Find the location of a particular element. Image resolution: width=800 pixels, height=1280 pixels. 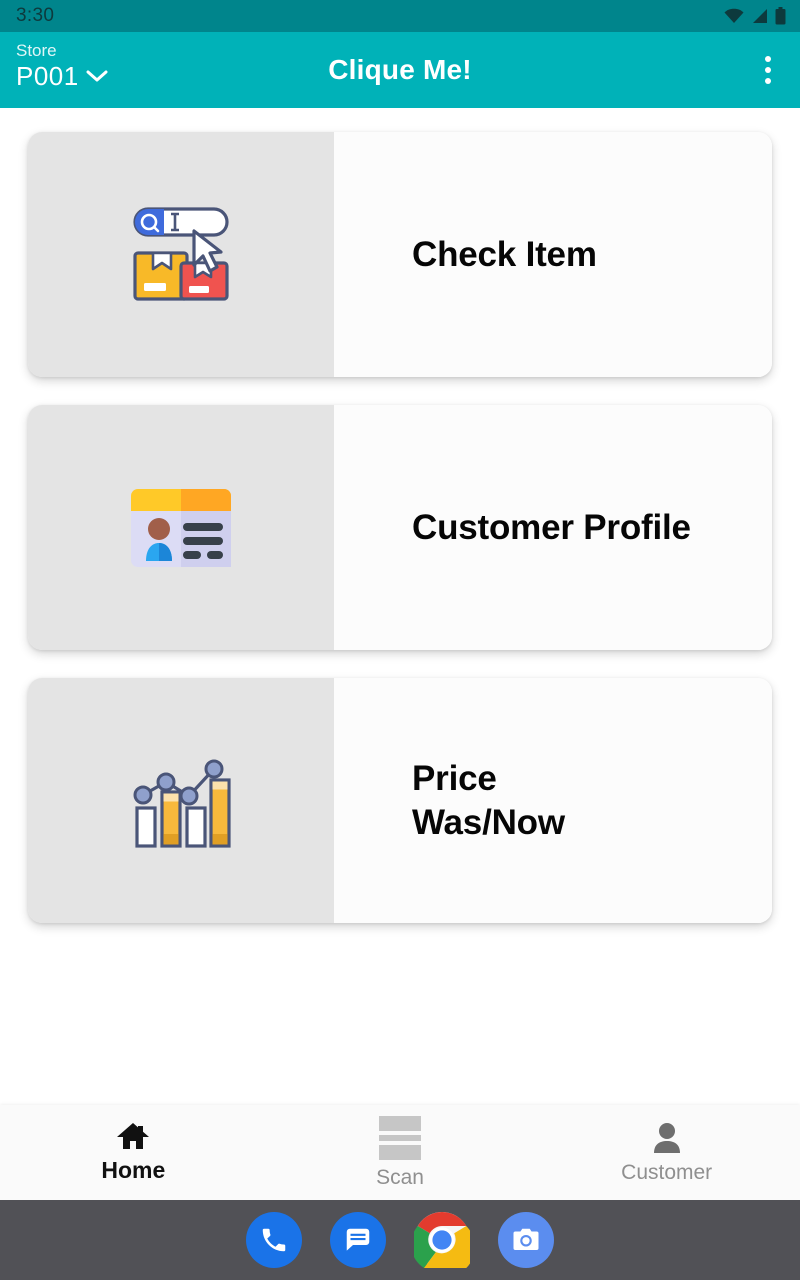

nav-item-home: Home is located at coordinates (133, 1152).